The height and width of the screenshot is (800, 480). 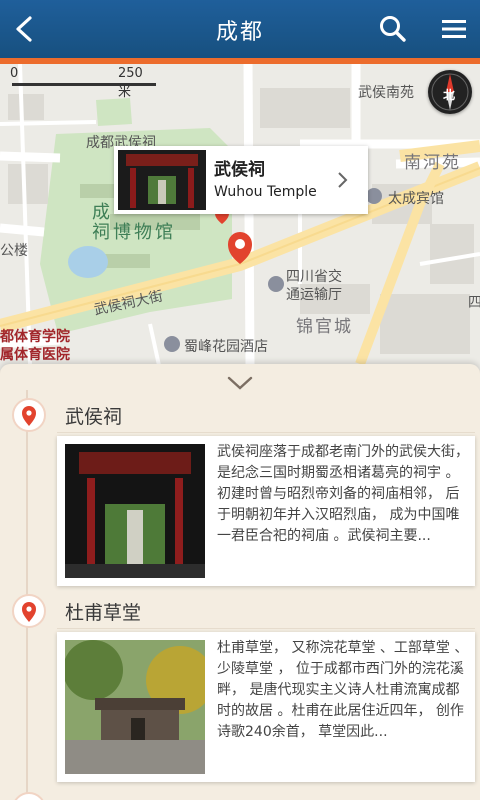 What do you see at coordinates (84, 83) in the screenshot?
I see `map-scale-bar: 0 250 米` at bounding box center [84, 83].